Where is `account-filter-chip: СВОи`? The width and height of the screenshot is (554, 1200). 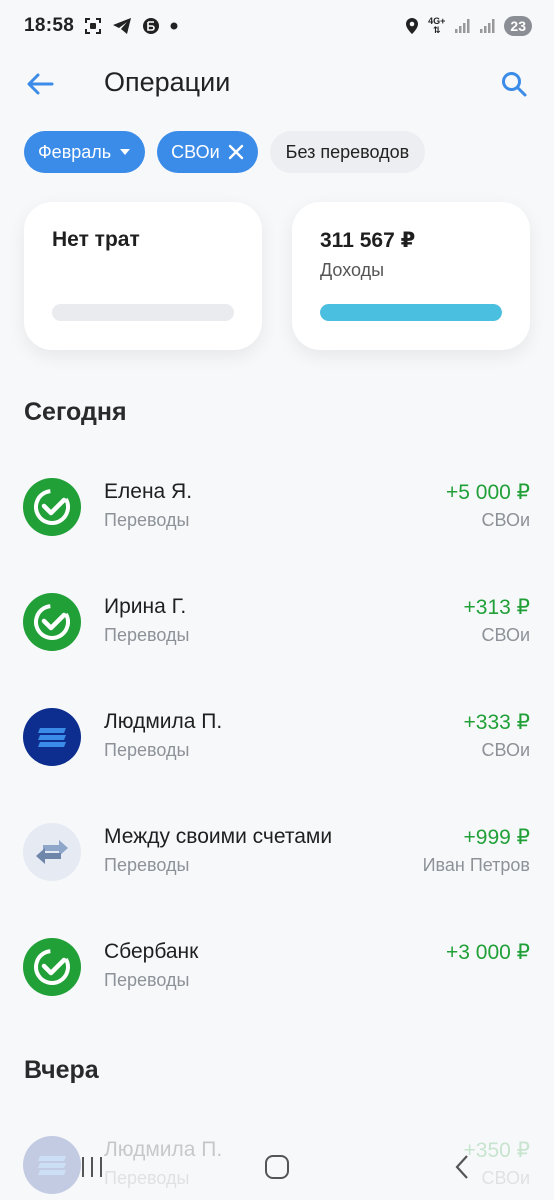
account-filter-chip: СВОи is located at coordinates (207, 152).